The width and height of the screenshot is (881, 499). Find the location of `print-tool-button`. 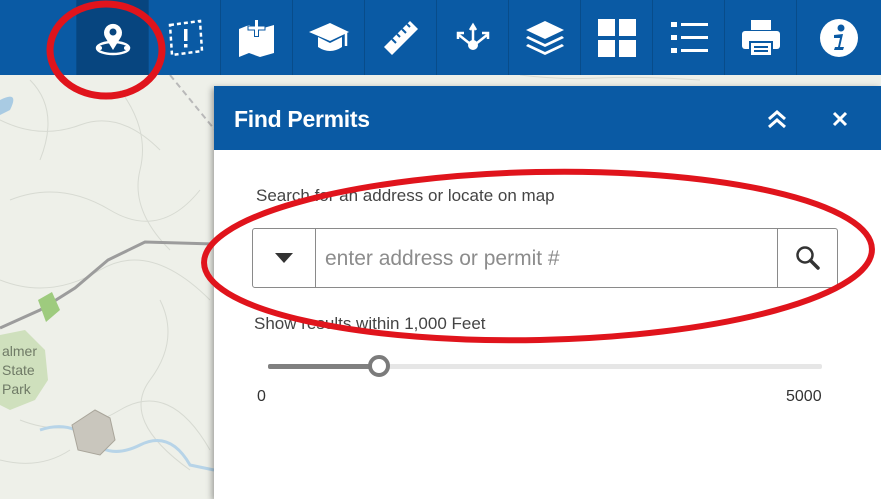

print-tool-button is located at coordinates (760, 37).